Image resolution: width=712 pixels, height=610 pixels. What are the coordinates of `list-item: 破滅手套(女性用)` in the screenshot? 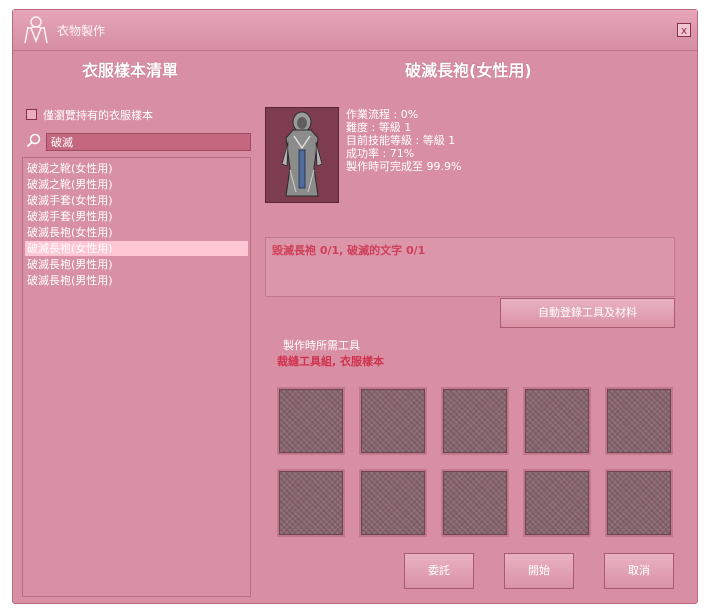 It's located at (136, 200).